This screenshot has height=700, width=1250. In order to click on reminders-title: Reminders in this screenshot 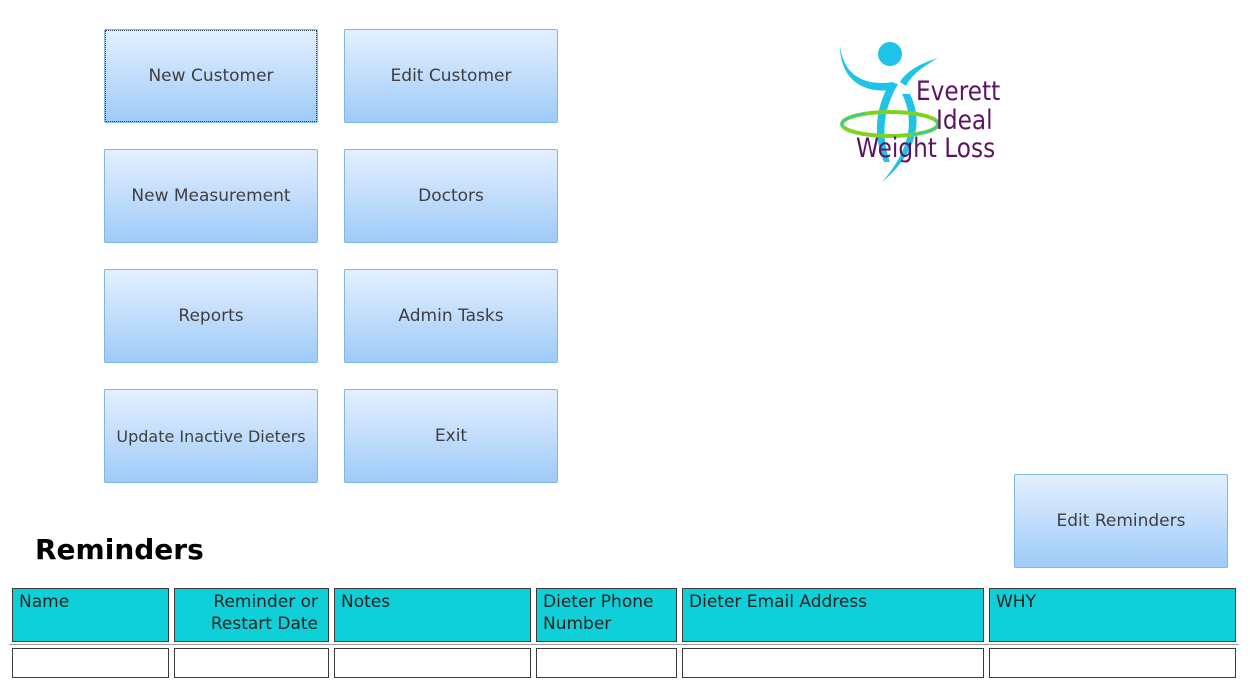, I will do `click(119, 549)`.